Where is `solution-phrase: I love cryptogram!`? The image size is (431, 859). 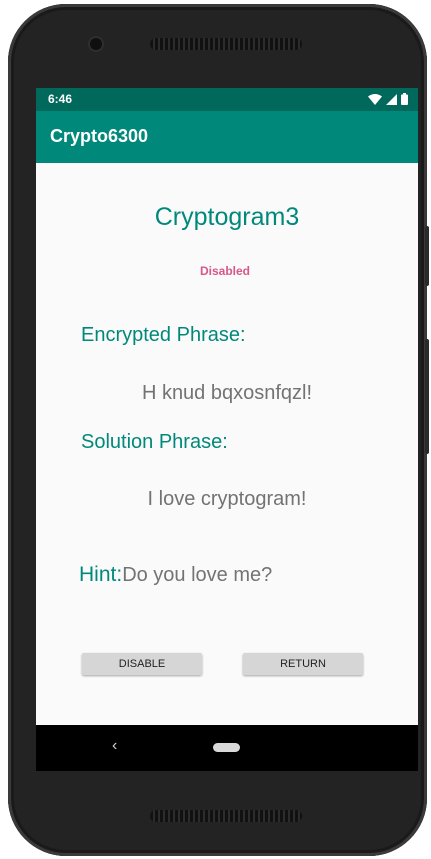 solution-phrase: I love cryptogram! is located at coordinates (227, 499).